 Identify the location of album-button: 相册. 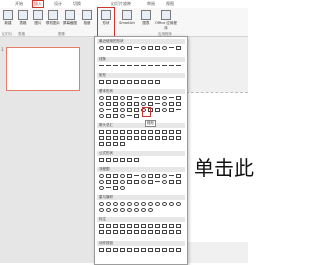
(87, 18).